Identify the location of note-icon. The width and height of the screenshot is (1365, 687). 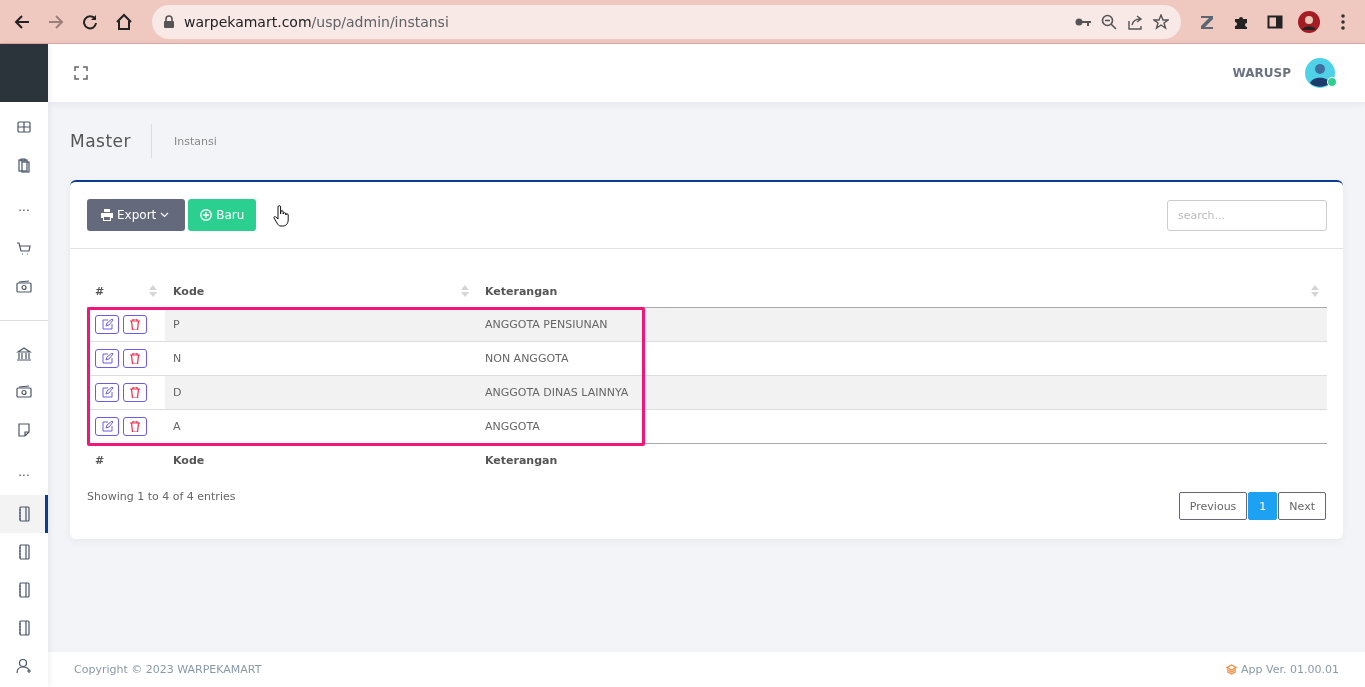
(24, 430).